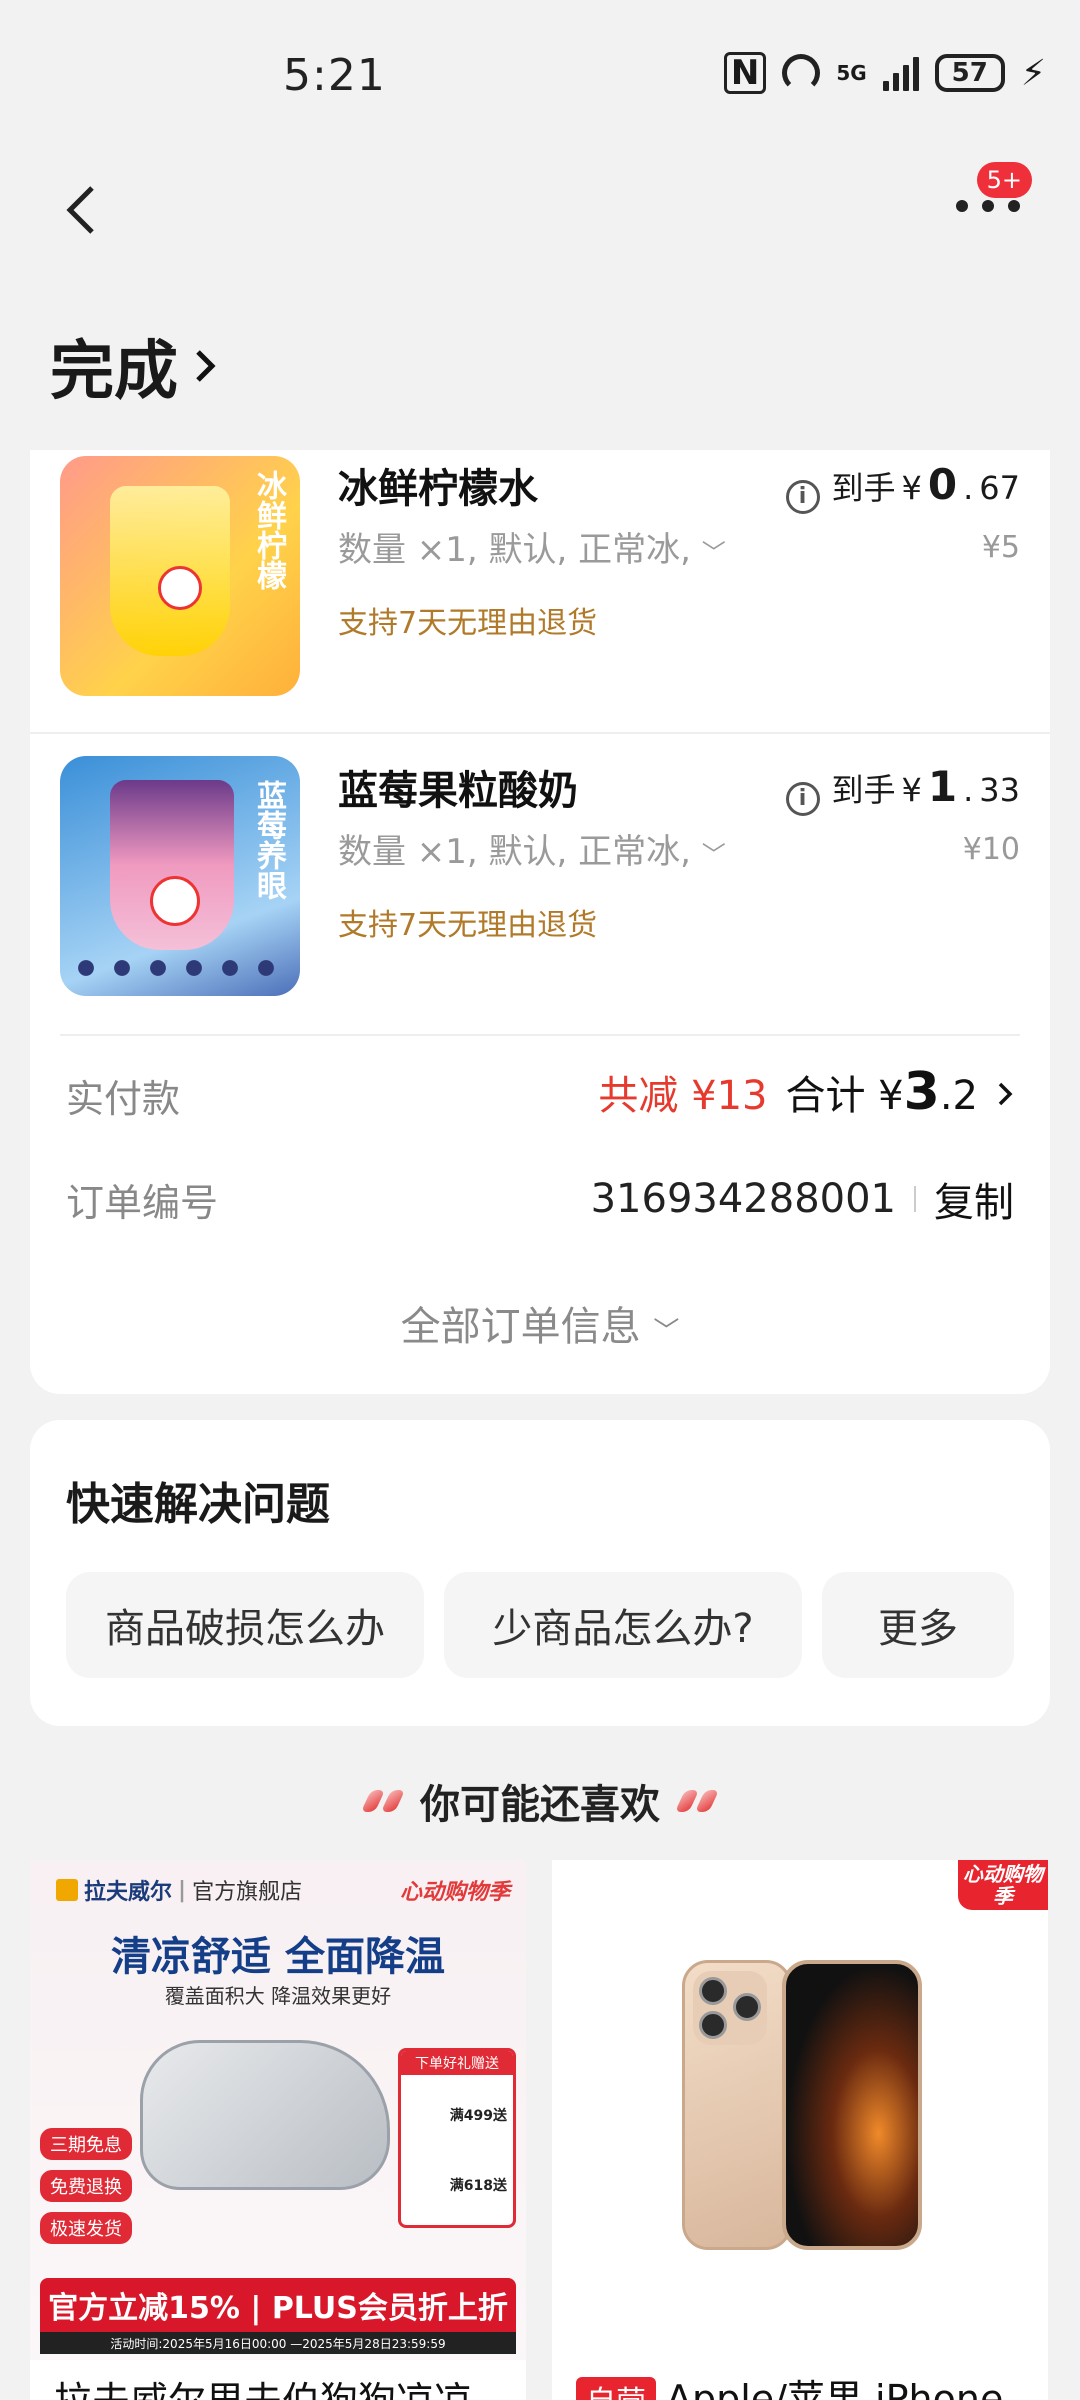 This screenshot has height=2400, width=1080. I want to click on page-title: 完成, so click(134, 366).